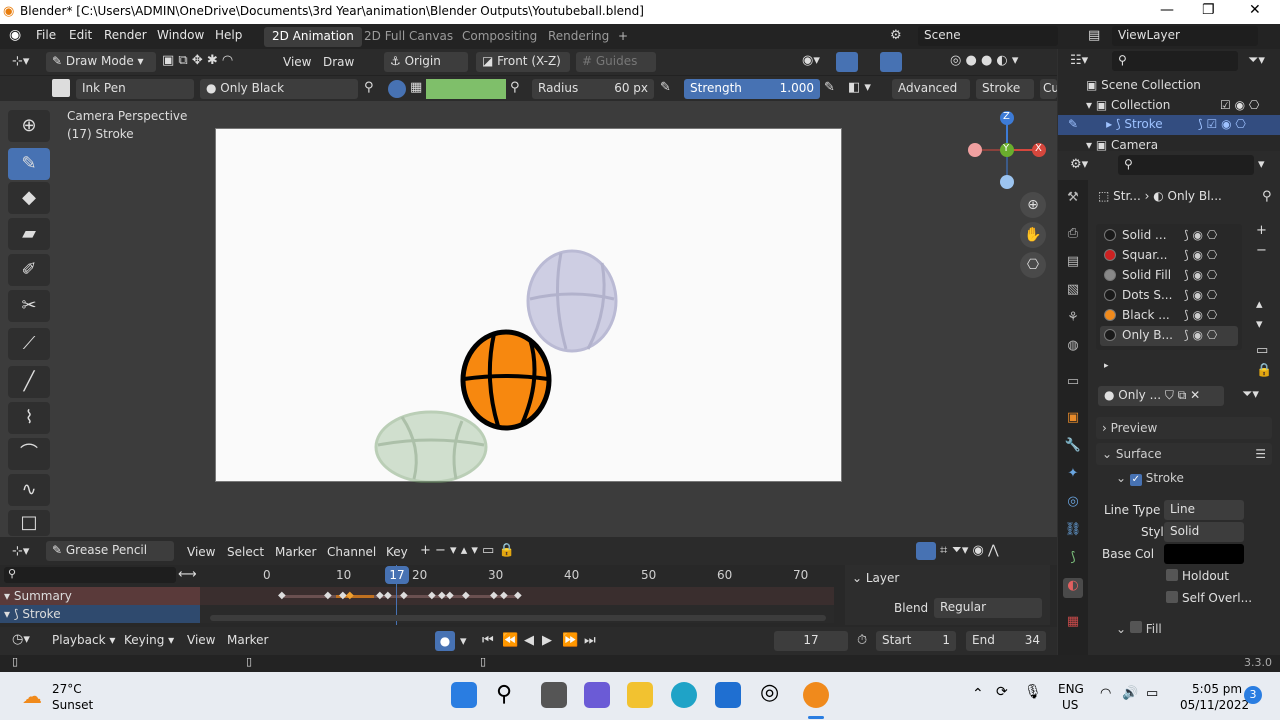 This screenshot has height=720, width=1280. I want to click on outliner-type-icon: ☷▾, so click(1079, 60).